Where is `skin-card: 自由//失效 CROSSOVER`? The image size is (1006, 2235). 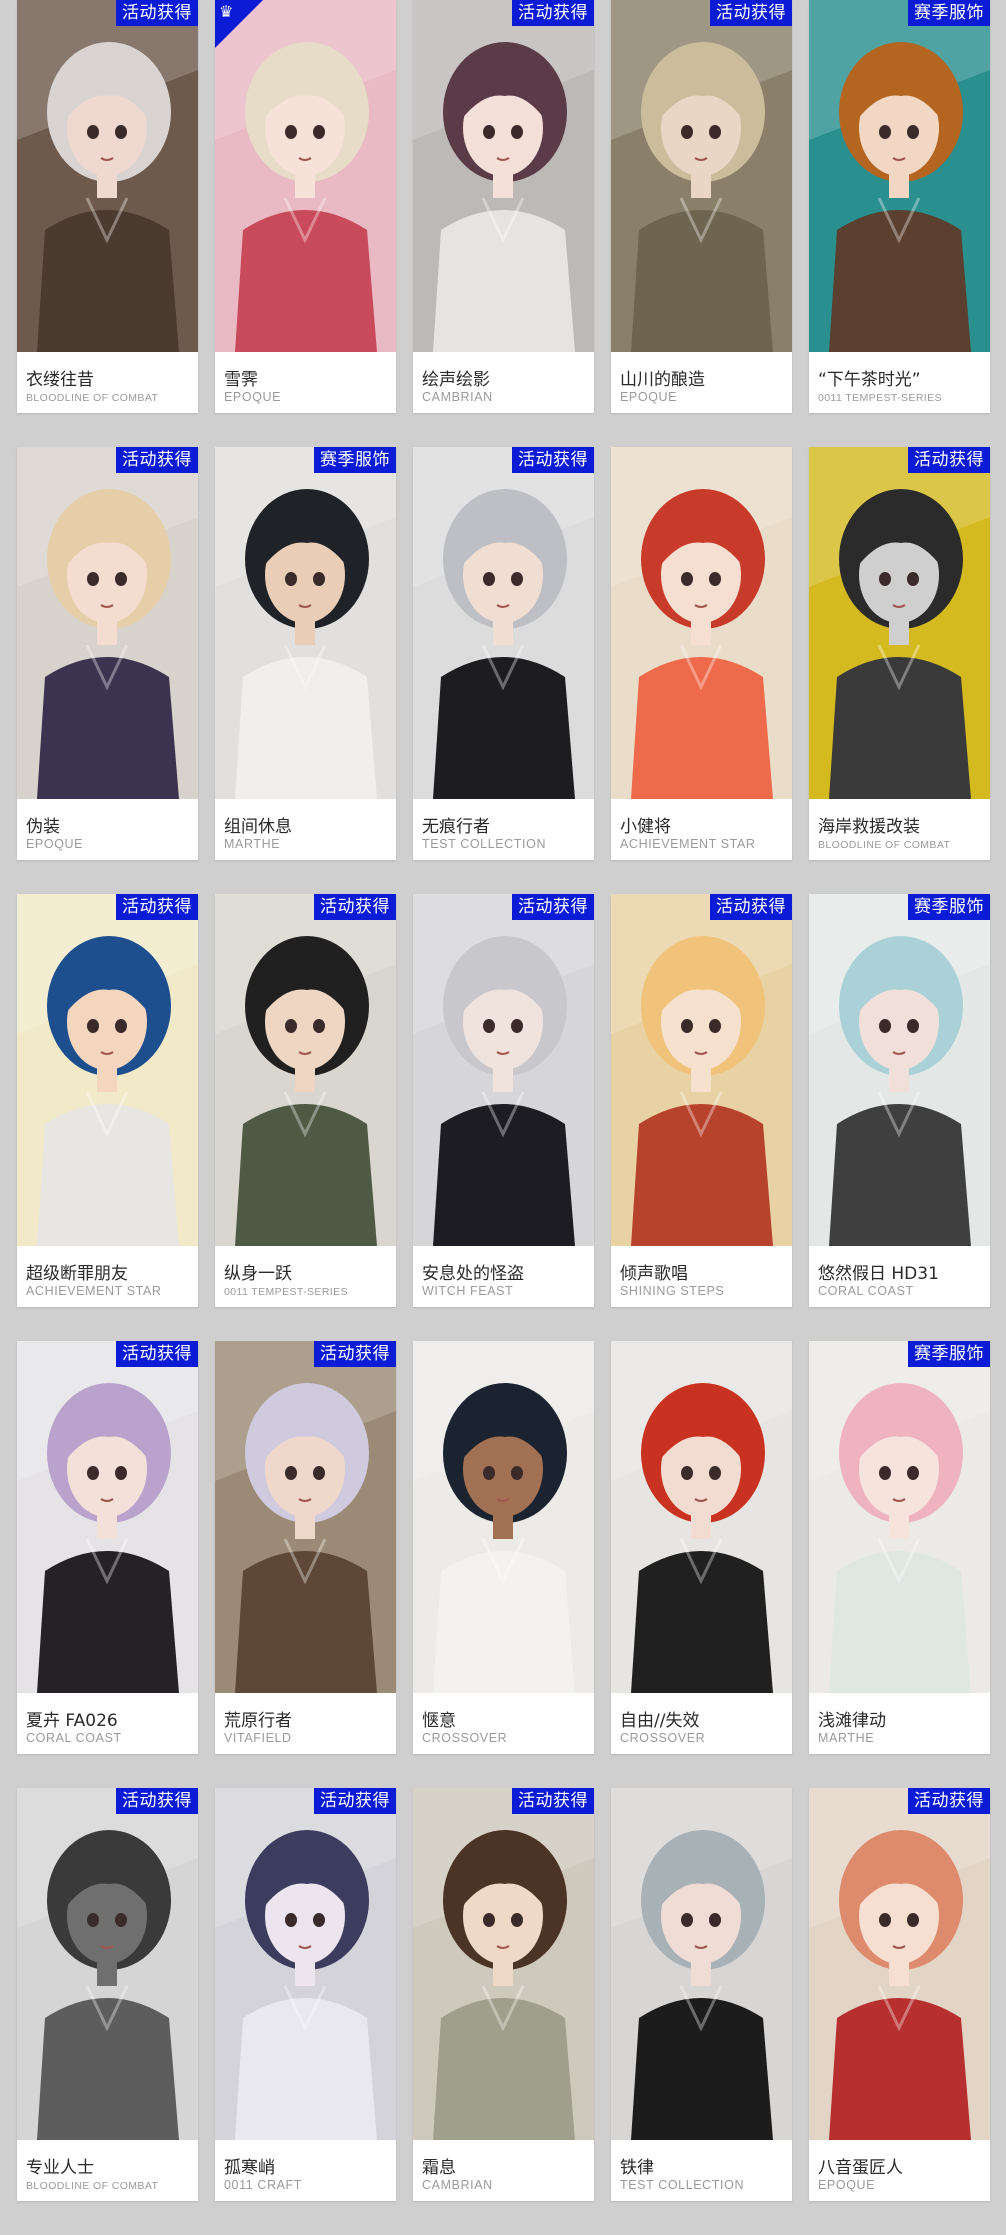
skin-card: 自由//失效 CROSSOVER is located at coordinates (701, 1547).